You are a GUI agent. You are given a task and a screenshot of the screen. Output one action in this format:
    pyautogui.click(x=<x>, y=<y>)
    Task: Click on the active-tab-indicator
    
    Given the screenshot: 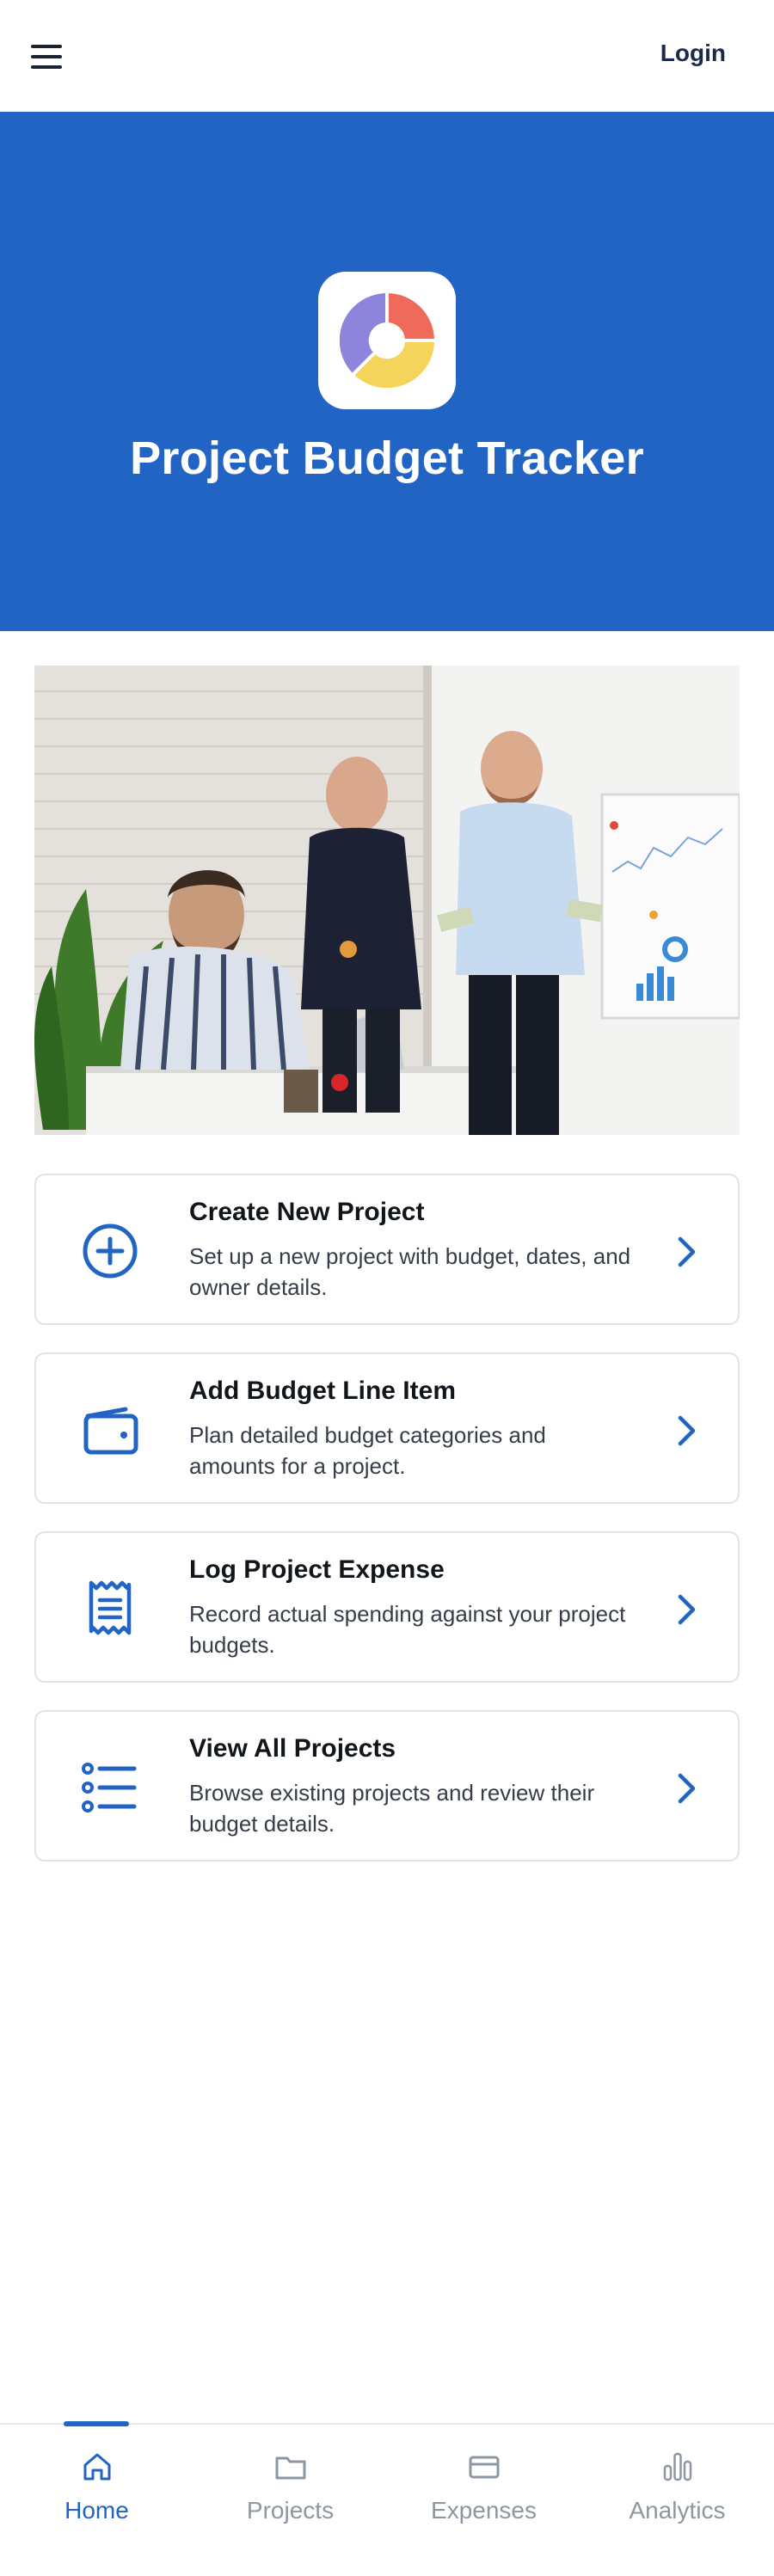 What is the action you would take?
    pyautogui.click(x=96, y=2423)
    